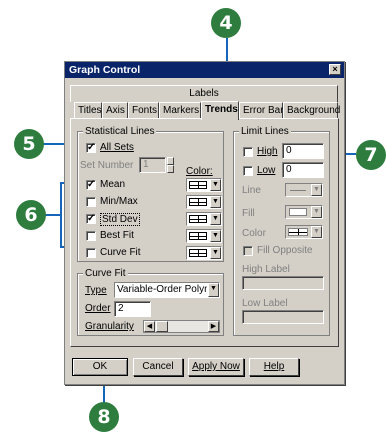 Image resolution: width=386 pixels, height=432 pixels. Describe the element at coordinates (335, 69) in the screenshot. I see `close-icon: ×` at that location.